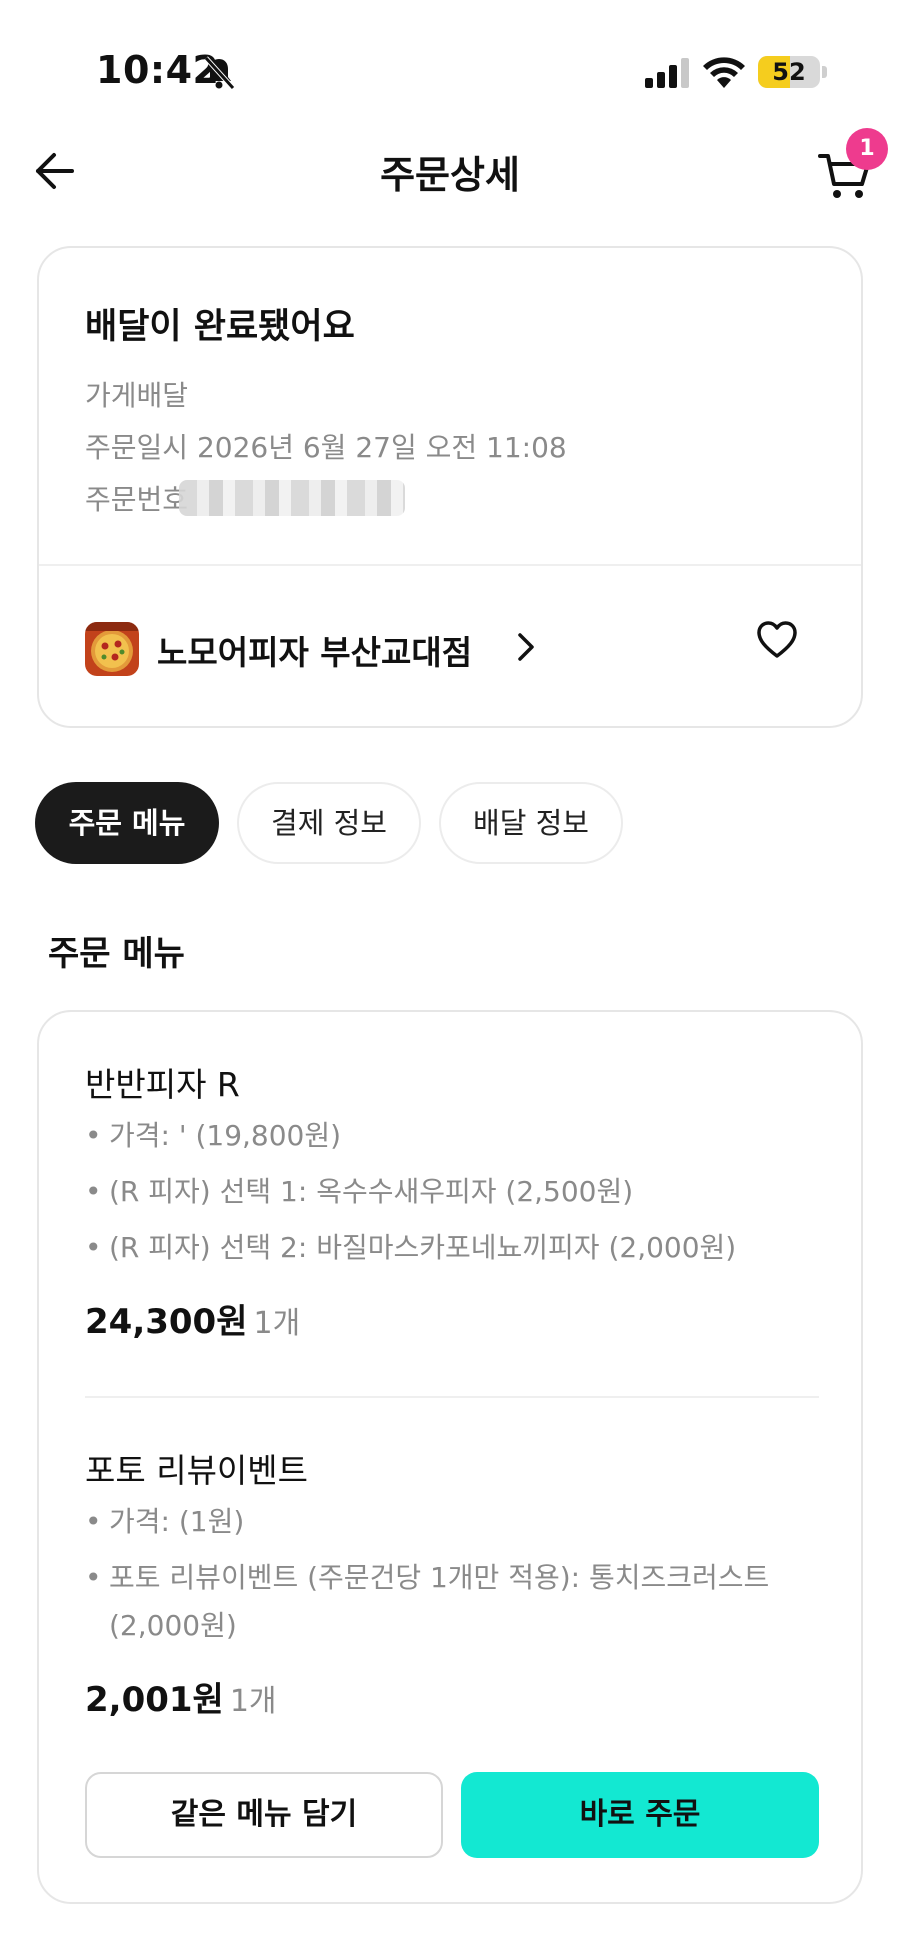 The width and height of the screenshot is (900, 1957). What do you see at coordinates (181, 1700) in the screenshot?
I see `menu-item-price: 2,001원 1개` at bounding box center [181, 1700].